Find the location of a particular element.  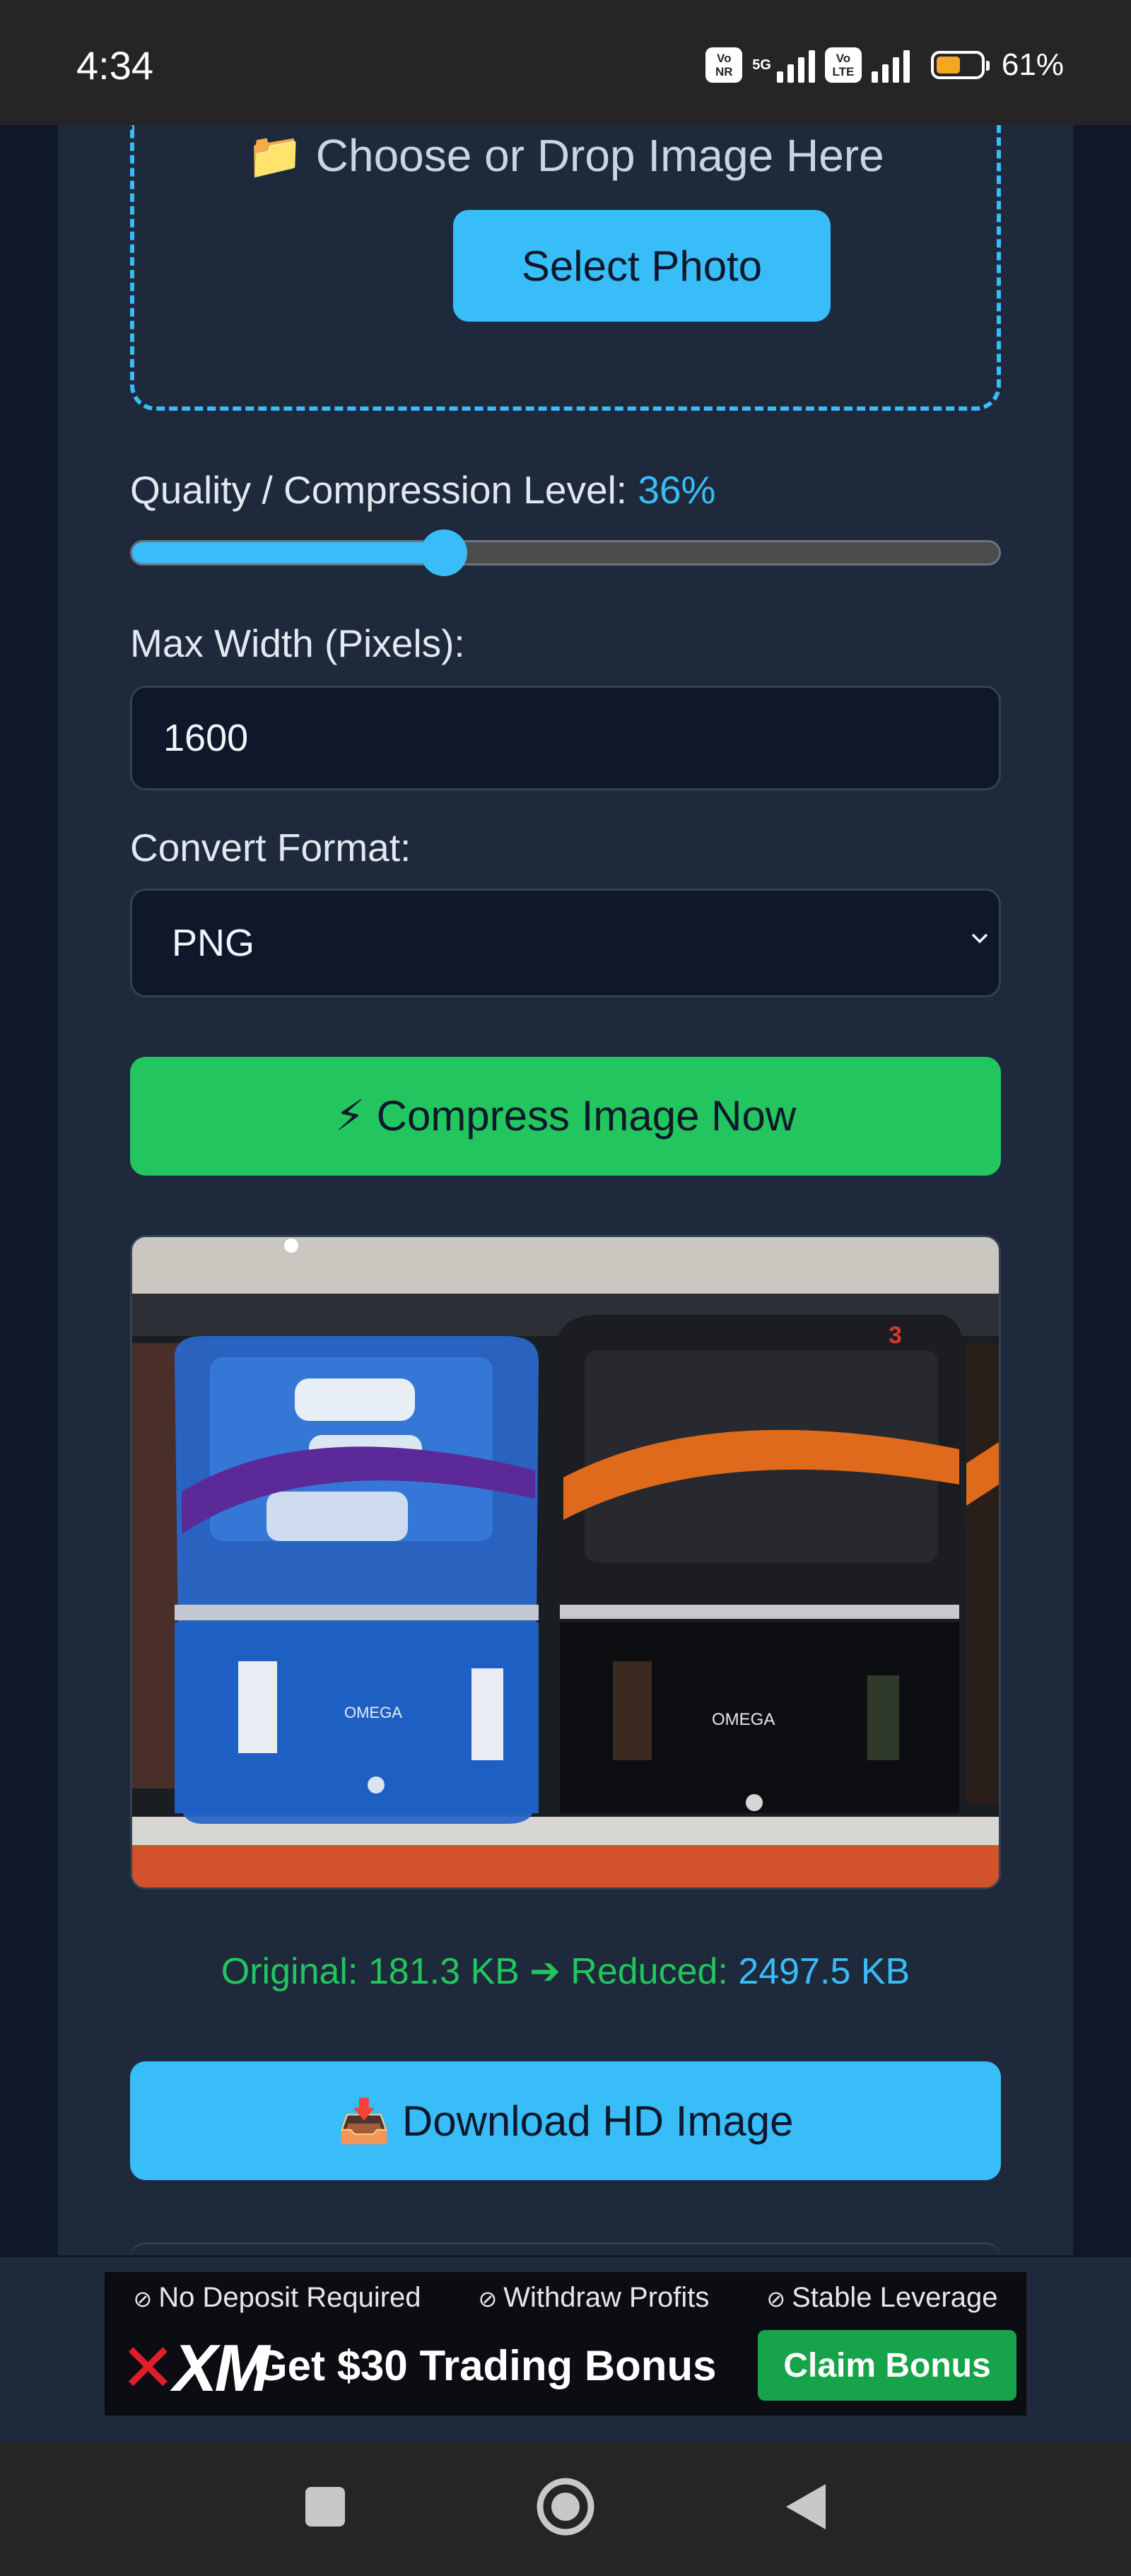

chevron-down-icon is located at coordinates (980, 939).